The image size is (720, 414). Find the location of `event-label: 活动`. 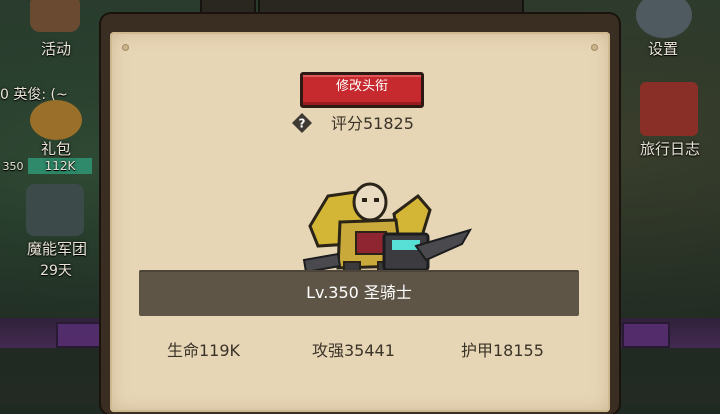

event-label: 活动 is located at coordinates (56, 48).